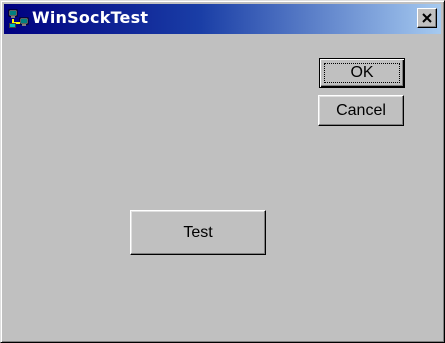 The image size is (445, 343). What do you see at coordinates (19, 19) in the screenshot?
I see `app-network-icon` at bounding box center [19, 19].